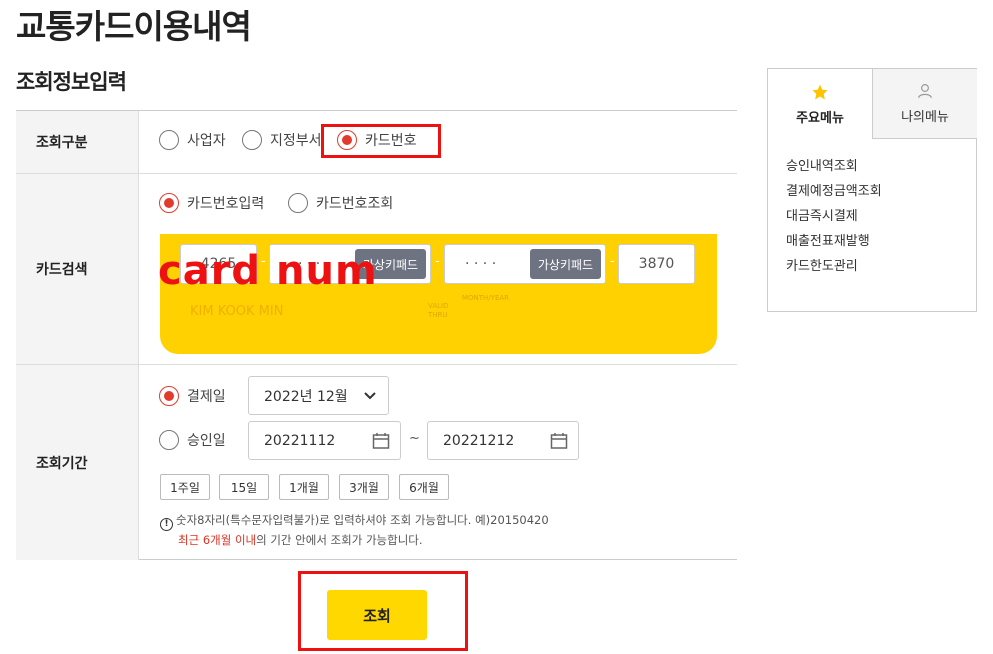 Image resolution: width=993 pixels, height=654 pixels. Describe the element at coordinates (77, 142) in the screenshot. I see `query-type-label: 조회구분` at that location.